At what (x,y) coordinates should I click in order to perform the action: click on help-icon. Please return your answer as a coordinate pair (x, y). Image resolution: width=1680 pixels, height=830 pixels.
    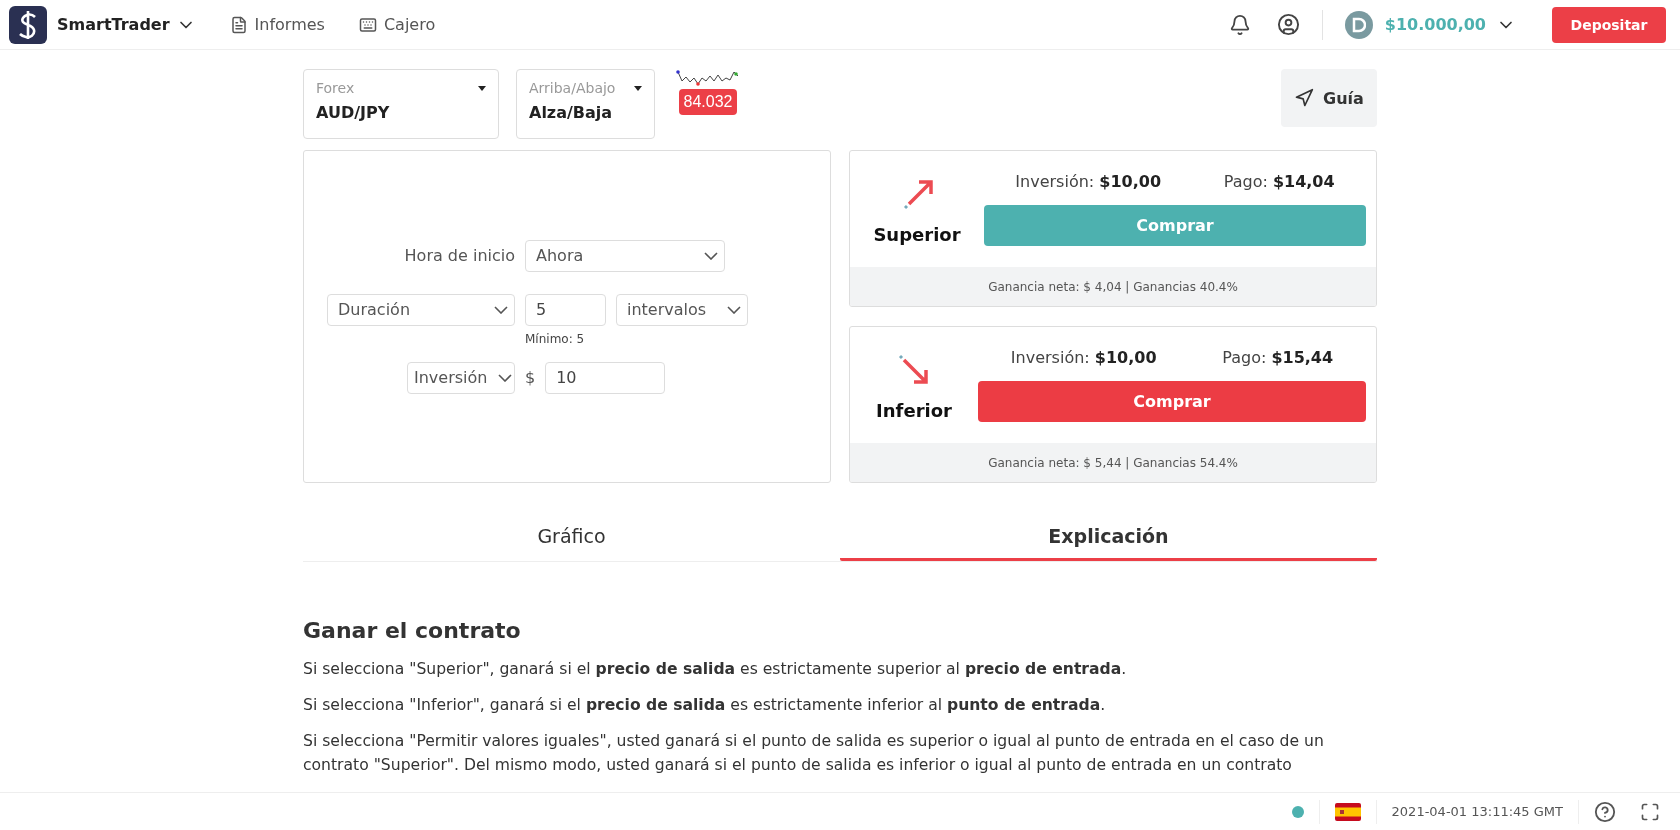
    Looking at the image, I should click on (1605, 811).